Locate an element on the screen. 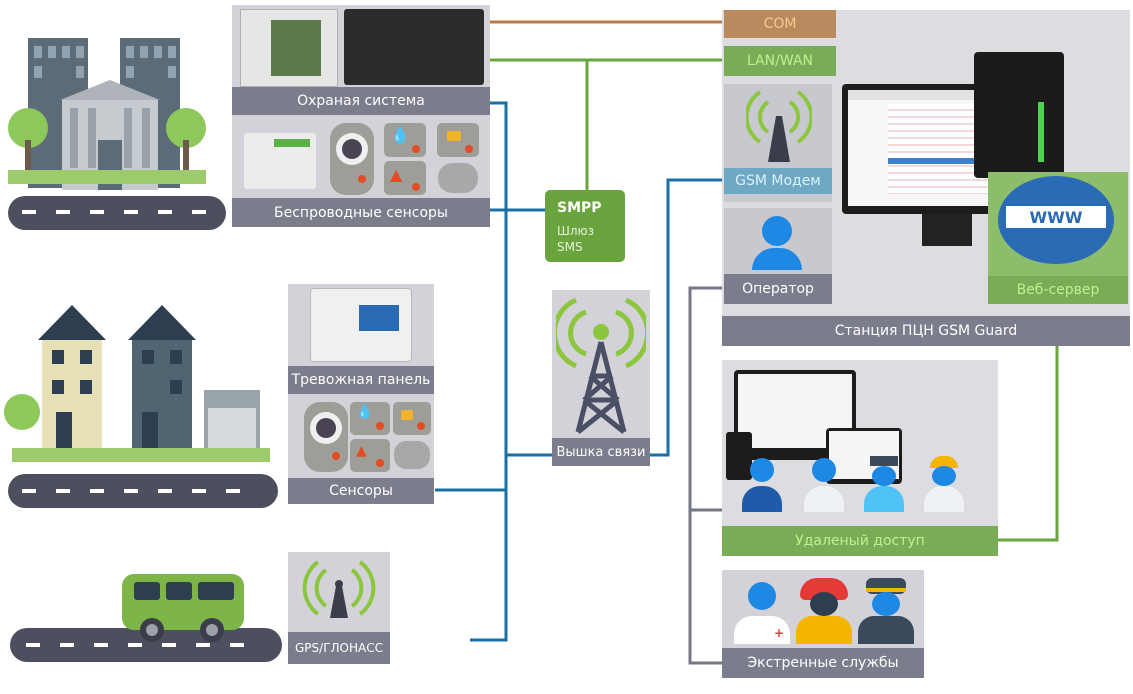 The height and width of the screenshot is (694, 1133). antenna-icon is located at coordinates (339, 589).